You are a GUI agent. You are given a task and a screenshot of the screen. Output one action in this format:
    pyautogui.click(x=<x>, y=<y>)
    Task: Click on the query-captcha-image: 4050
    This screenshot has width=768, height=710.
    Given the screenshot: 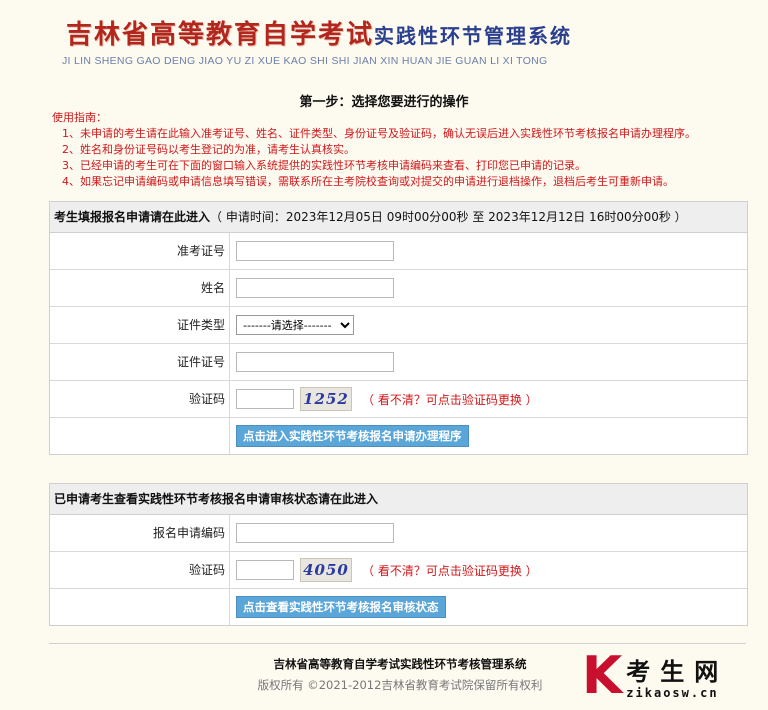 What is the action you would take?
    pyautogui.click(x=326, y=570)
    